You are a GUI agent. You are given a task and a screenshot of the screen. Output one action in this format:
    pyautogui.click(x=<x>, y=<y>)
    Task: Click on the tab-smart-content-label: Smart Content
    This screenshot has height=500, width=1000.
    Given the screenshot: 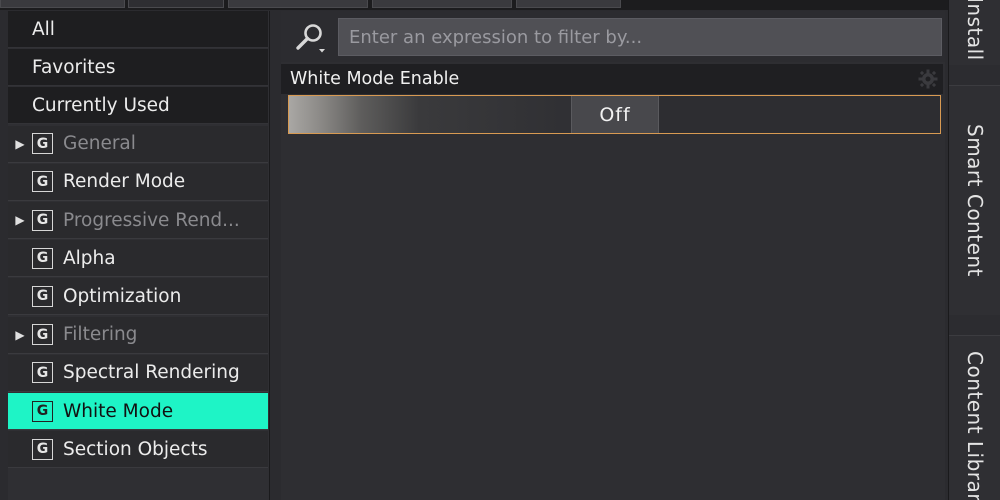 What is the action you would take?
    pyautogui.click(x=975, y=200)
    